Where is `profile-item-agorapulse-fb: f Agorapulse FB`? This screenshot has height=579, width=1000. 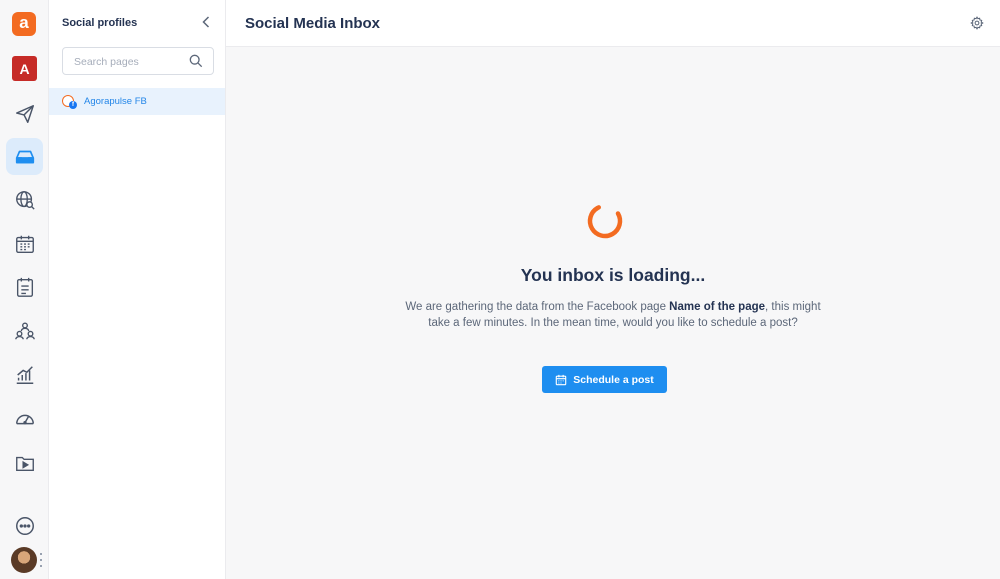 profile-item-agorapulse-fb: f Agorapulse FB is located at coordinates (137, 101).